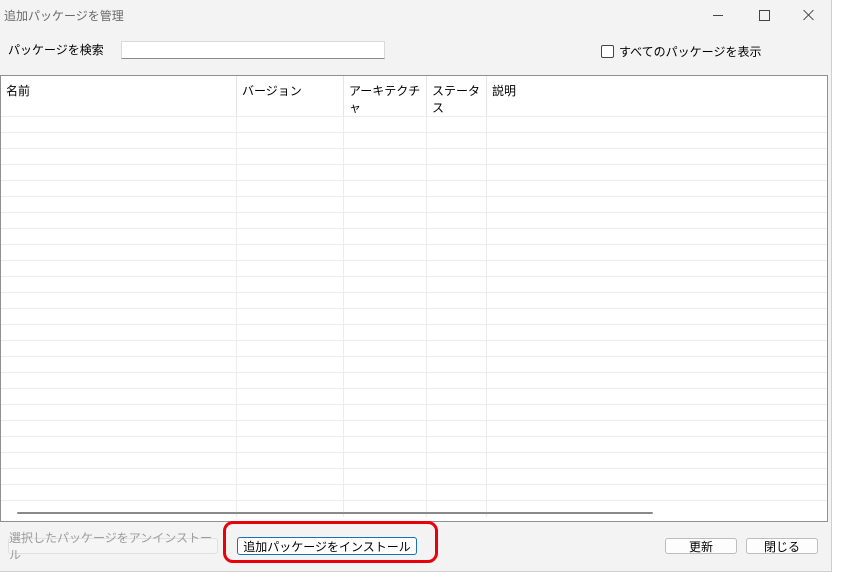 The image size is (841, 575). I want to click on close-icon, so click(809, 15).